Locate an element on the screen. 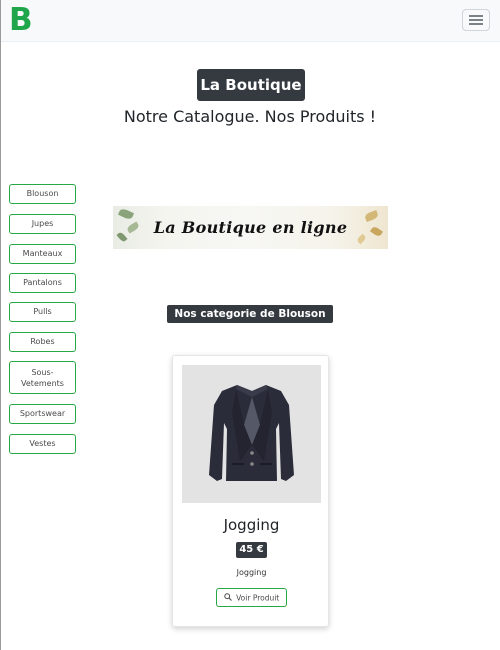  category-button-manteaux: Manteaux is located at coordinates (42, 254).